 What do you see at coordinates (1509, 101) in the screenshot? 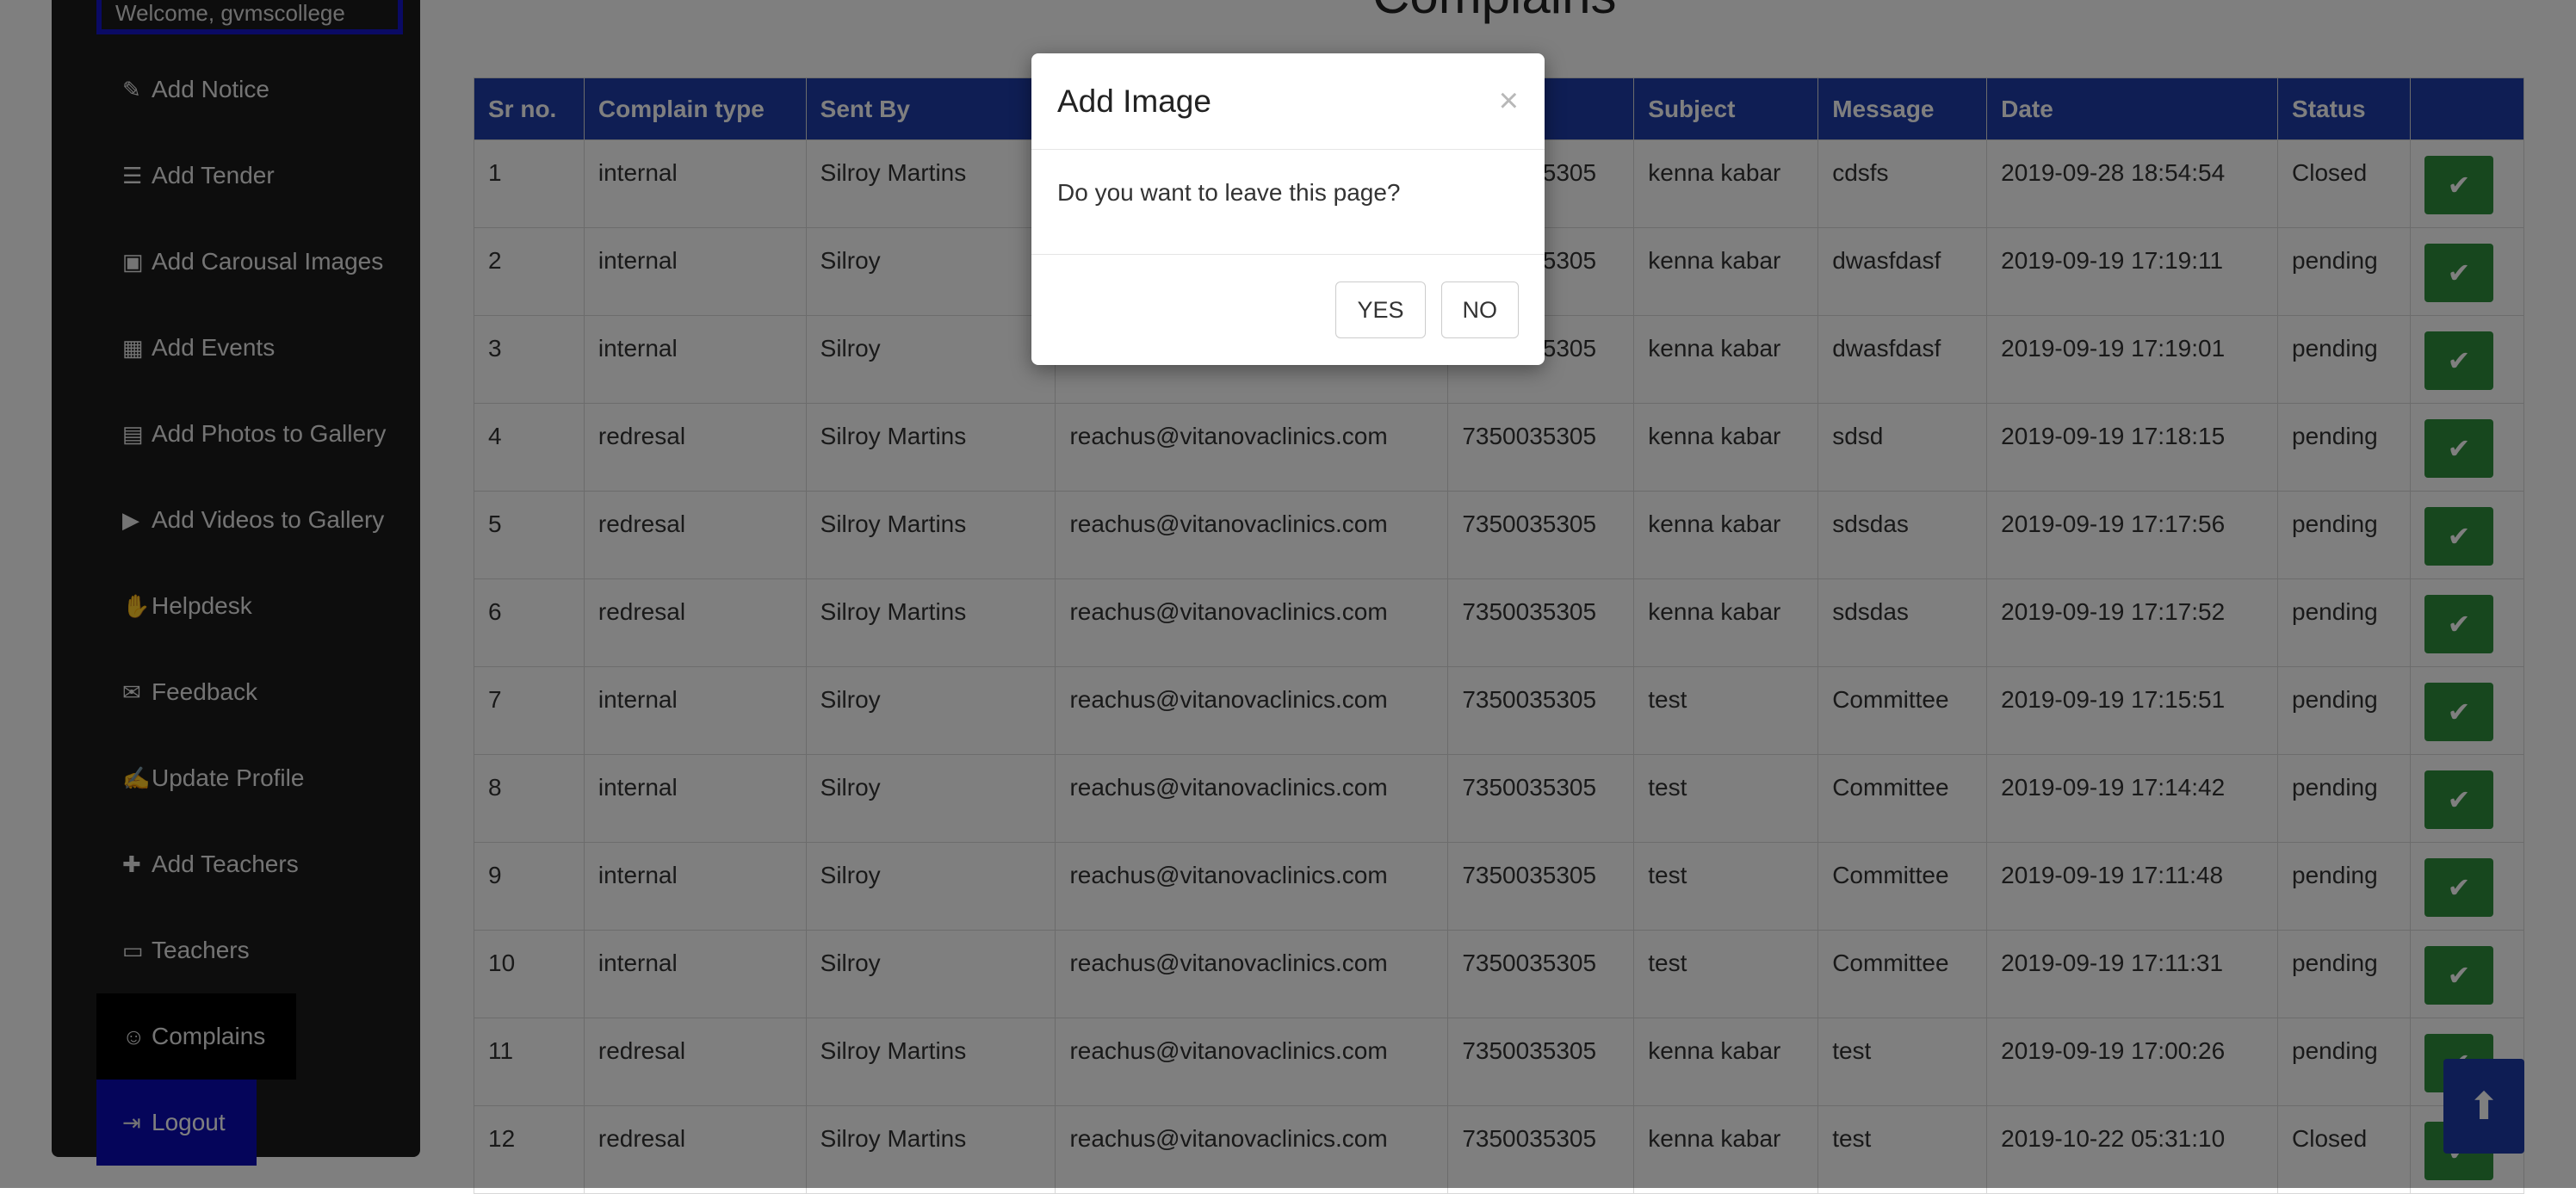
I see `close-icon: ×` at bounding box center [1509, 101].